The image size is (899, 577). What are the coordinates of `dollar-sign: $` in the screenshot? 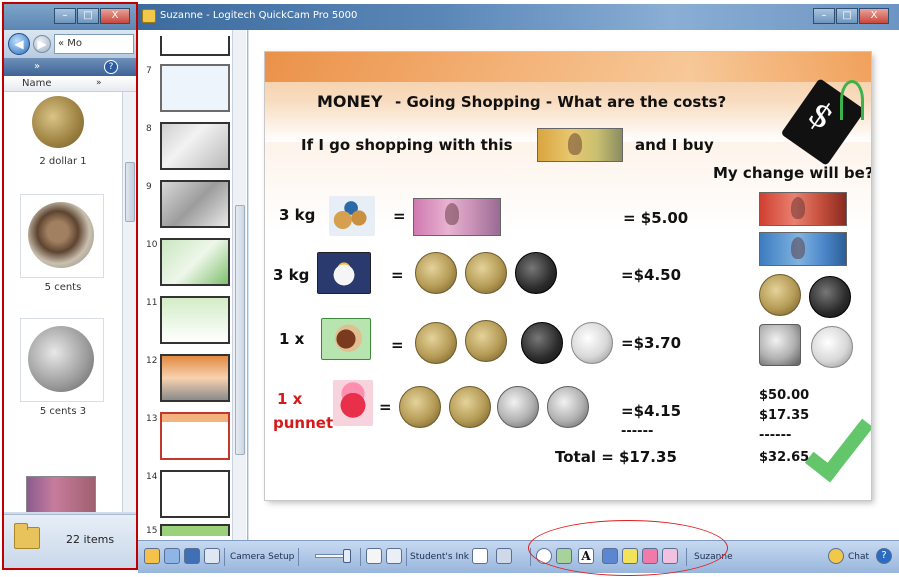 It's located at (821, 116).